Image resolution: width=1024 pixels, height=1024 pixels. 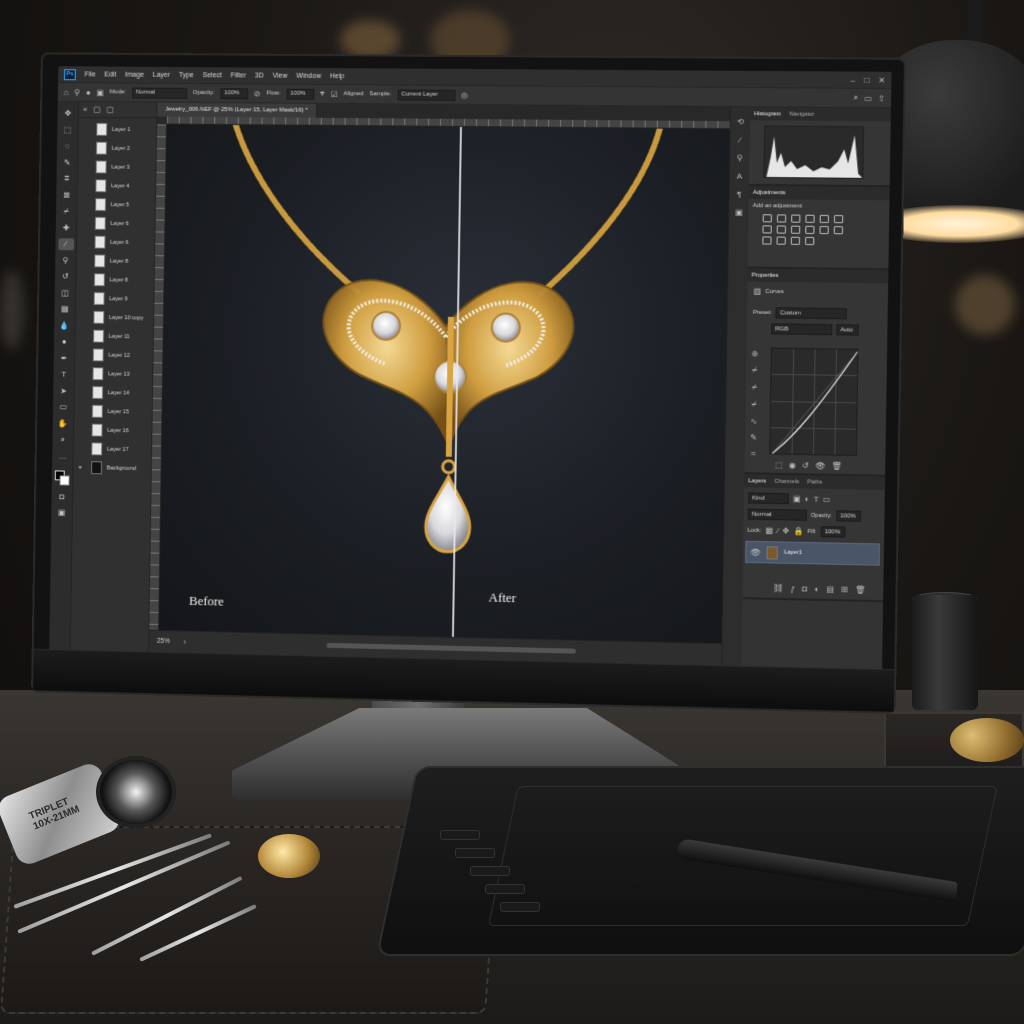 I want to click on layer-row: Layer 12, so click(x=114, y=355).